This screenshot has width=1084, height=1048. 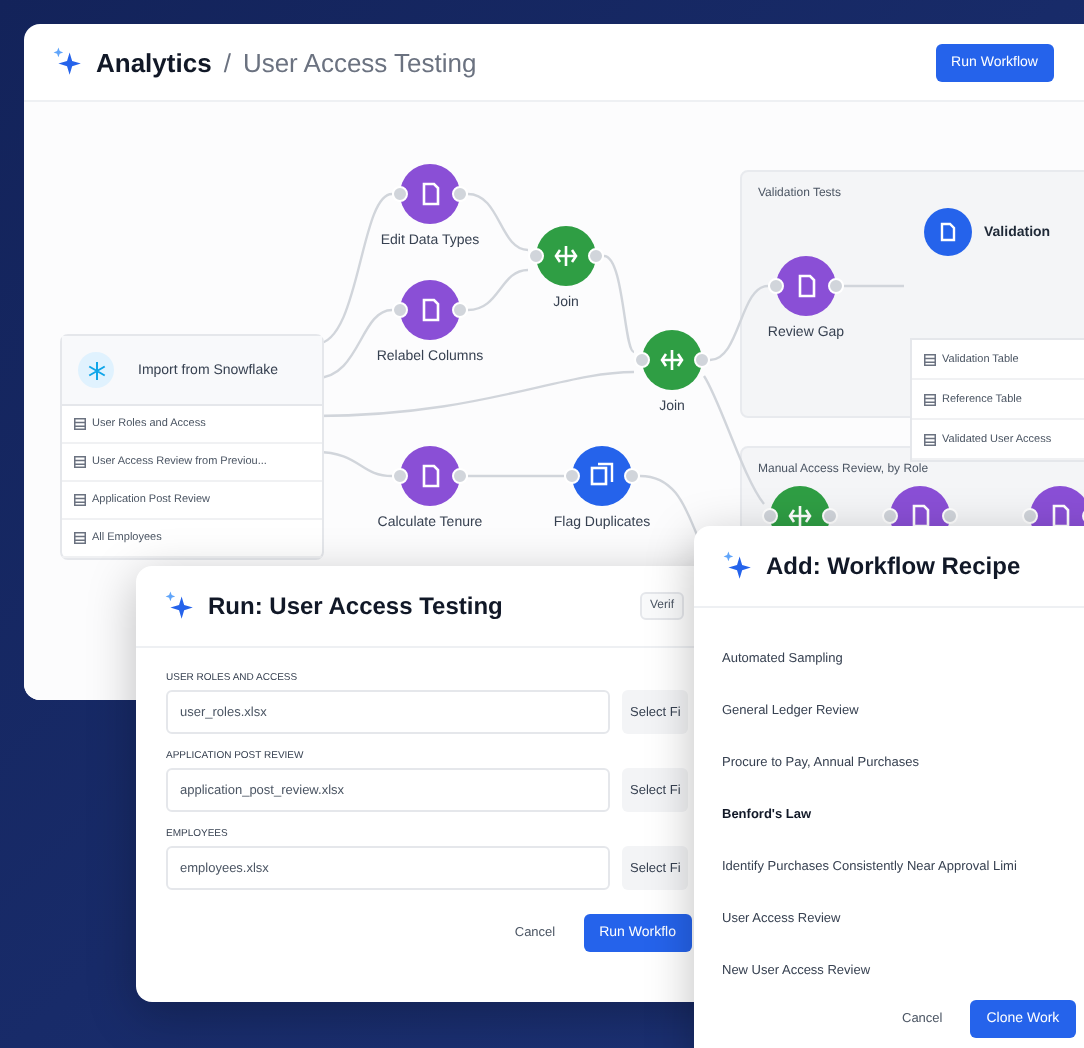 I want to click on document-icon, so click(x=948, y=232).